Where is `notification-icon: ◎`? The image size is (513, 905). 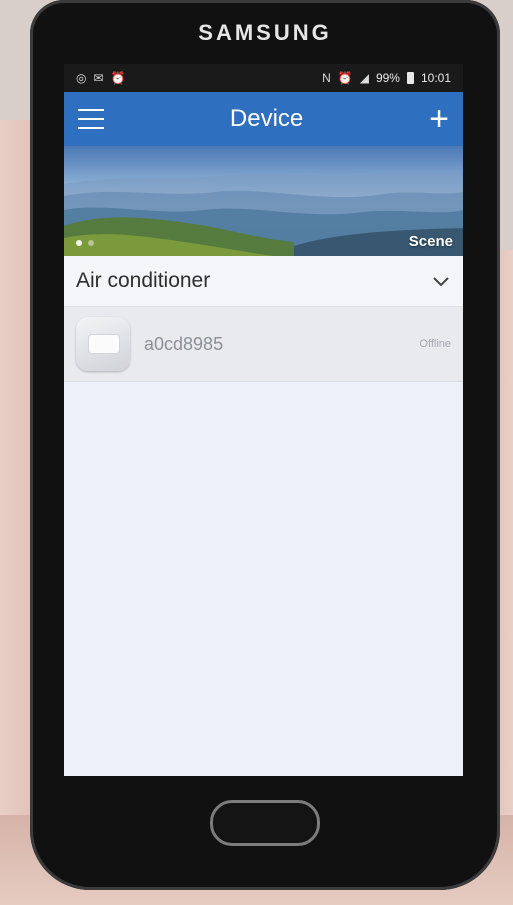
notification-icon: ◎ is located at coordinates (81, 78).